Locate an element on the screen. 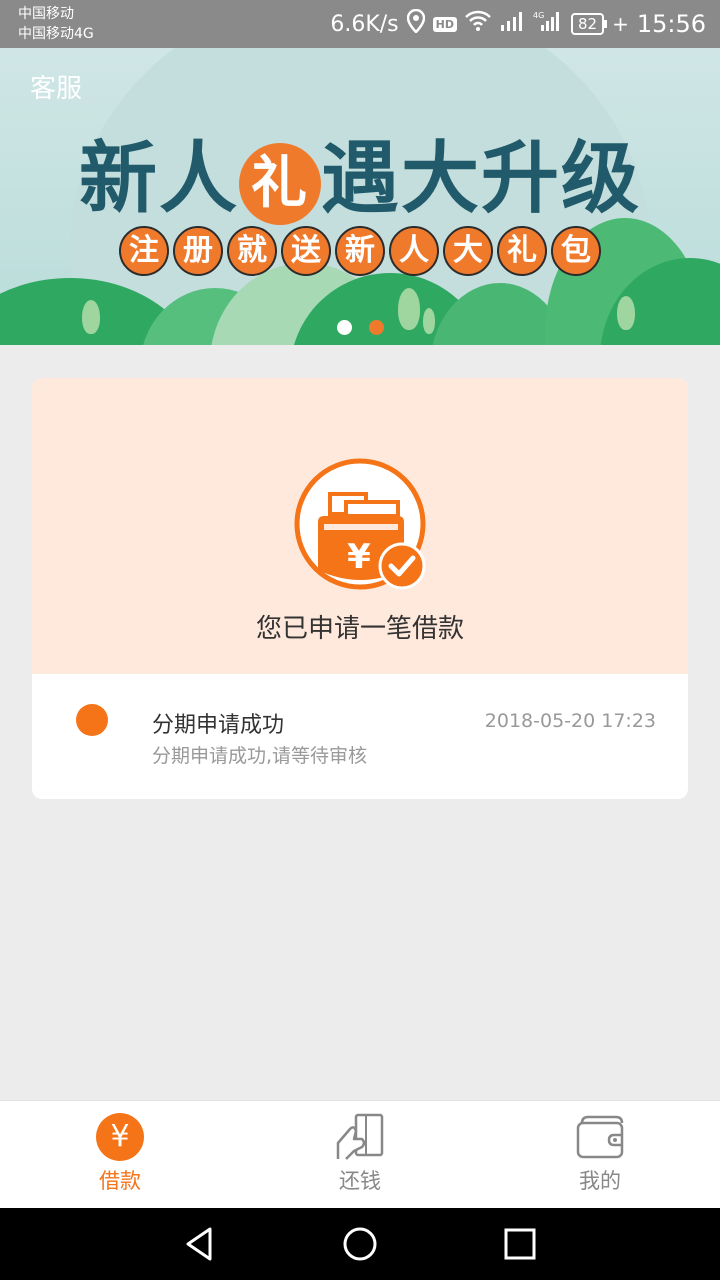 The height and width of the screenshot is (1280, 720). home-icon is located at coordinates (360, 1244).